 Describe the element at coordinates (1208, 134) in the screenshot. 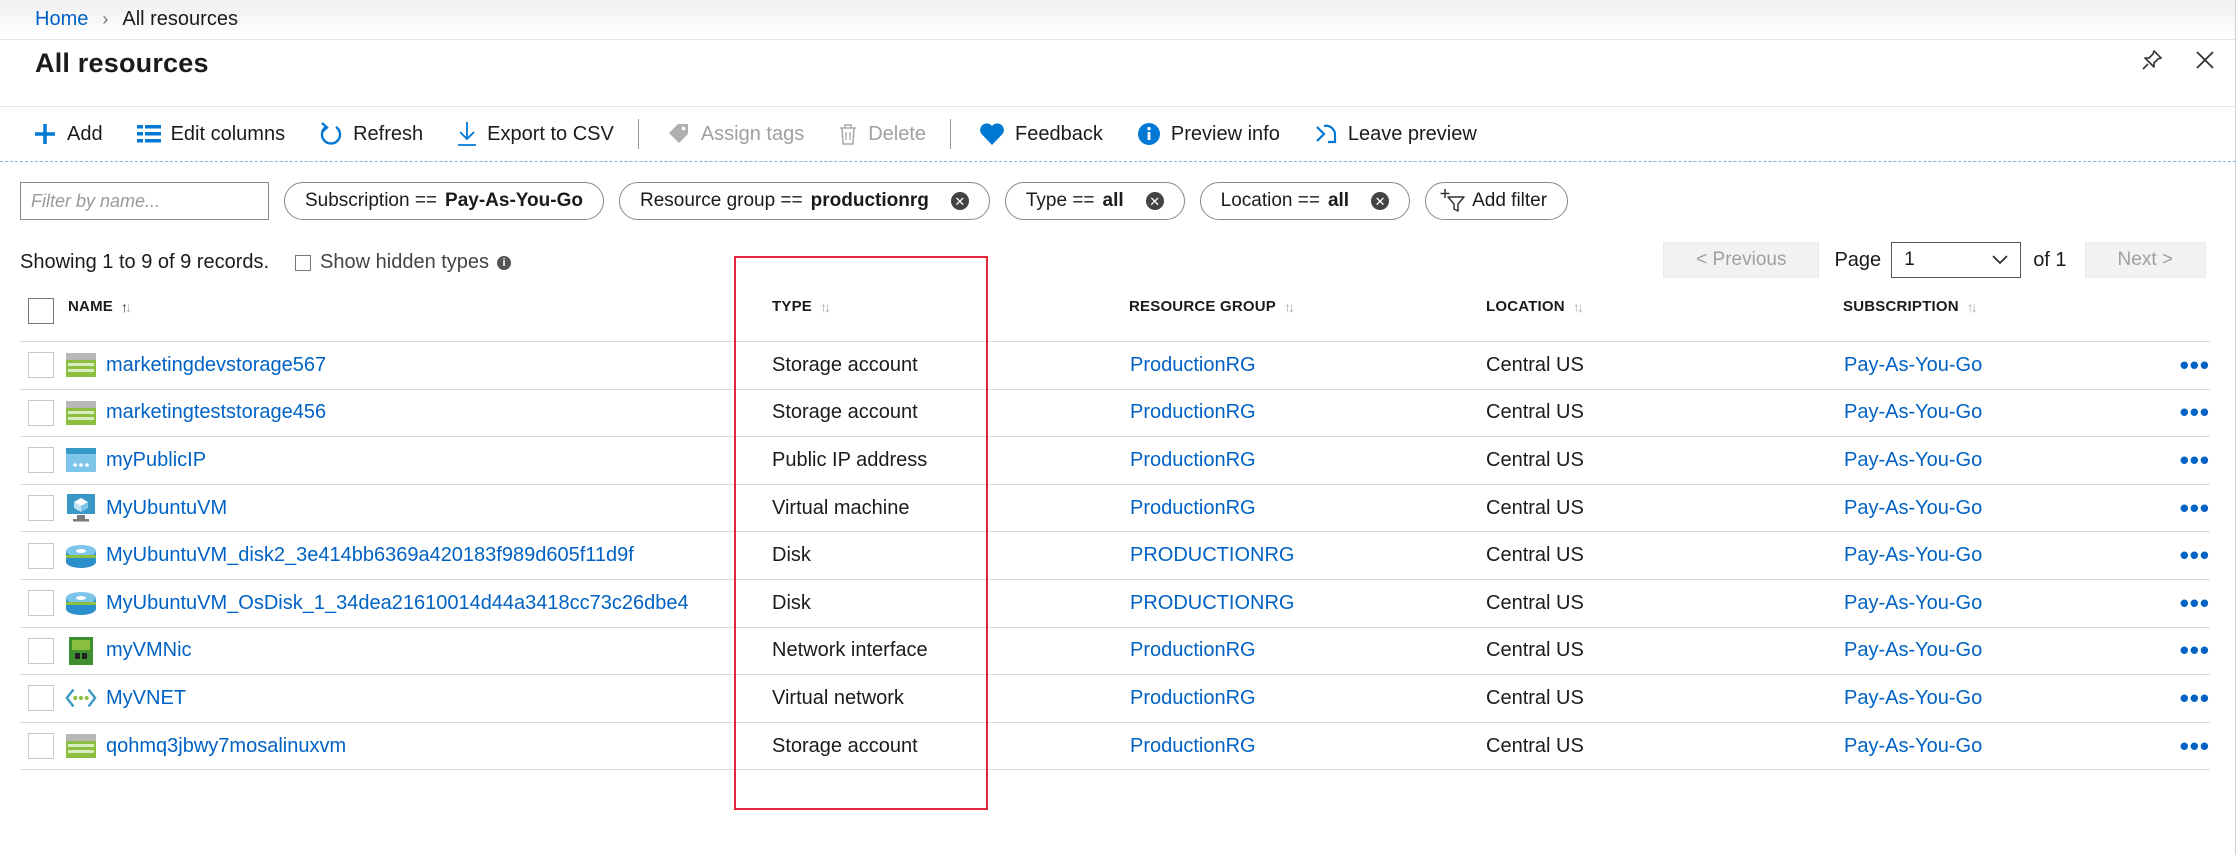

I see `preview-info-button: Preview info` at that location.